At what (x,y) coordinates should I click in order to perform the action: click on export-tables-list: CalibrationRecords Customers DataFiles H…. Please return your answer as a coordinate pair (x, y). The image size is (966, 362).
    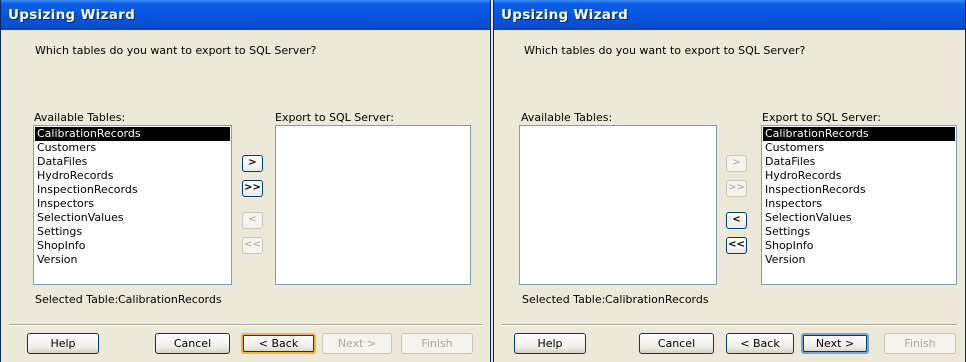
    Looking at the image, I should click on (859, 205).